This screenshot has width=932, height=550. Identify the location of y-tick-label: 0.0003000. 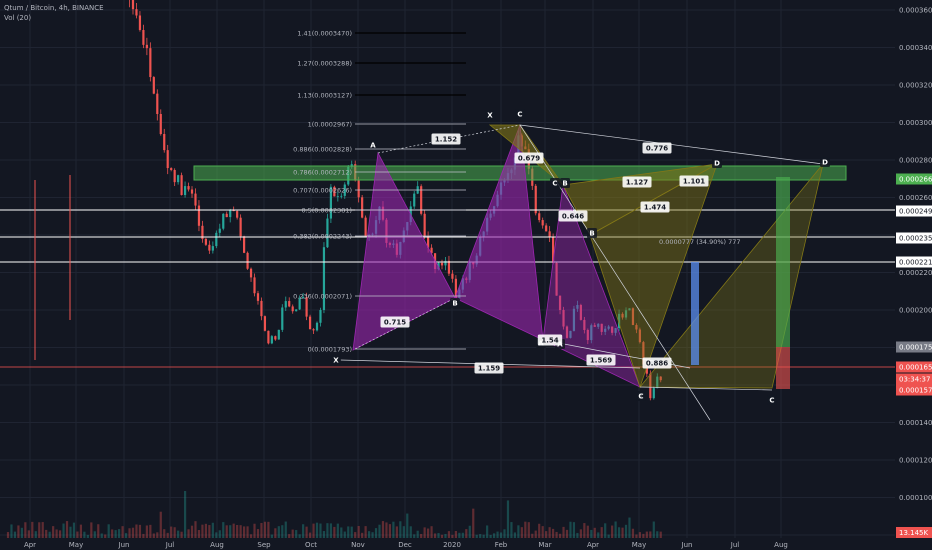
(915, 123).